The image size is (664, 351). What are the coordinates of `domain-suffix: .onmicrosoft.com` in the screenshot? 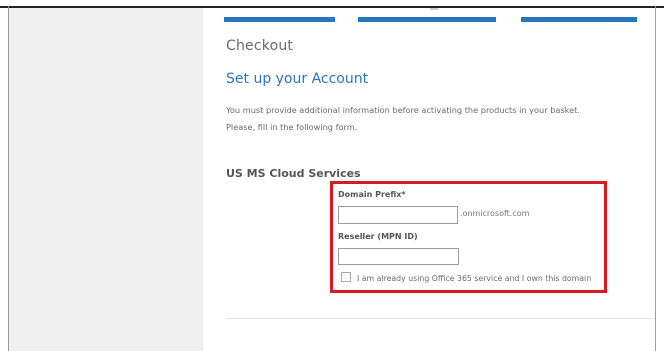 It's located at (495, 213).